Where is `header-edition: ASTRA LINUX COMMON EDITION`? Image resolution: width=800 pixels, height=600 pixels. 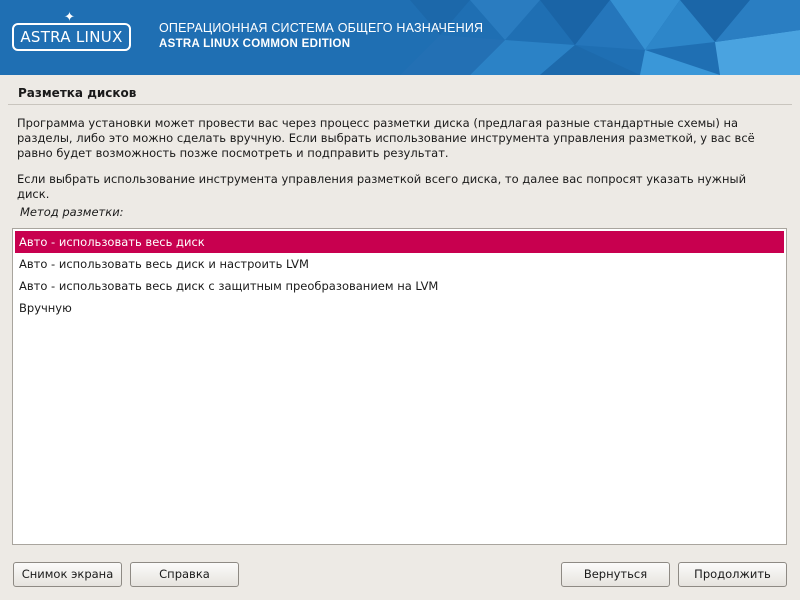 header-edition: ASTRA LINUX COMMON EDITION is located at coordinates (255, 44).